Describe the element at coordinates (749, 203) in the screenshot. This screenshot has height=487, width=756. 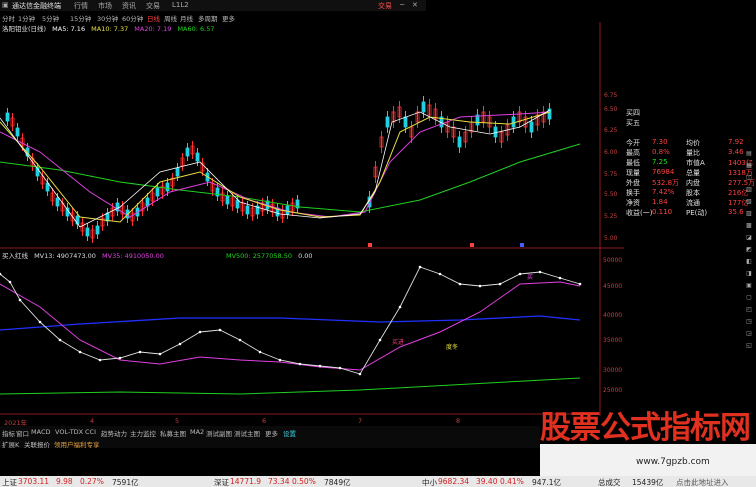
I see `toolbar-icon: ▧` at that location.